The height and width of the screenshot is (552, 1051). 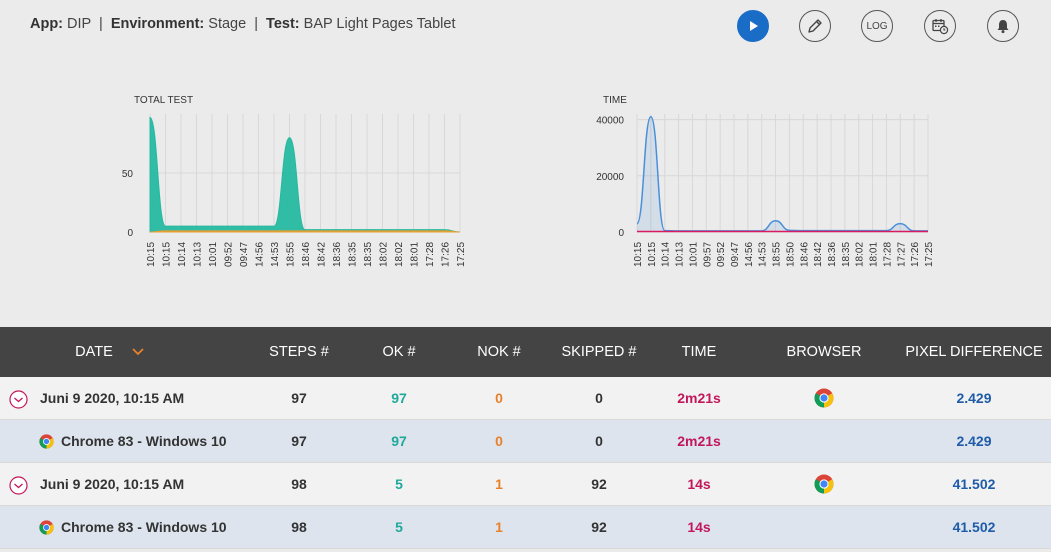 I want to click on x-tick-label: 18:55, so click(x=777, y=254).